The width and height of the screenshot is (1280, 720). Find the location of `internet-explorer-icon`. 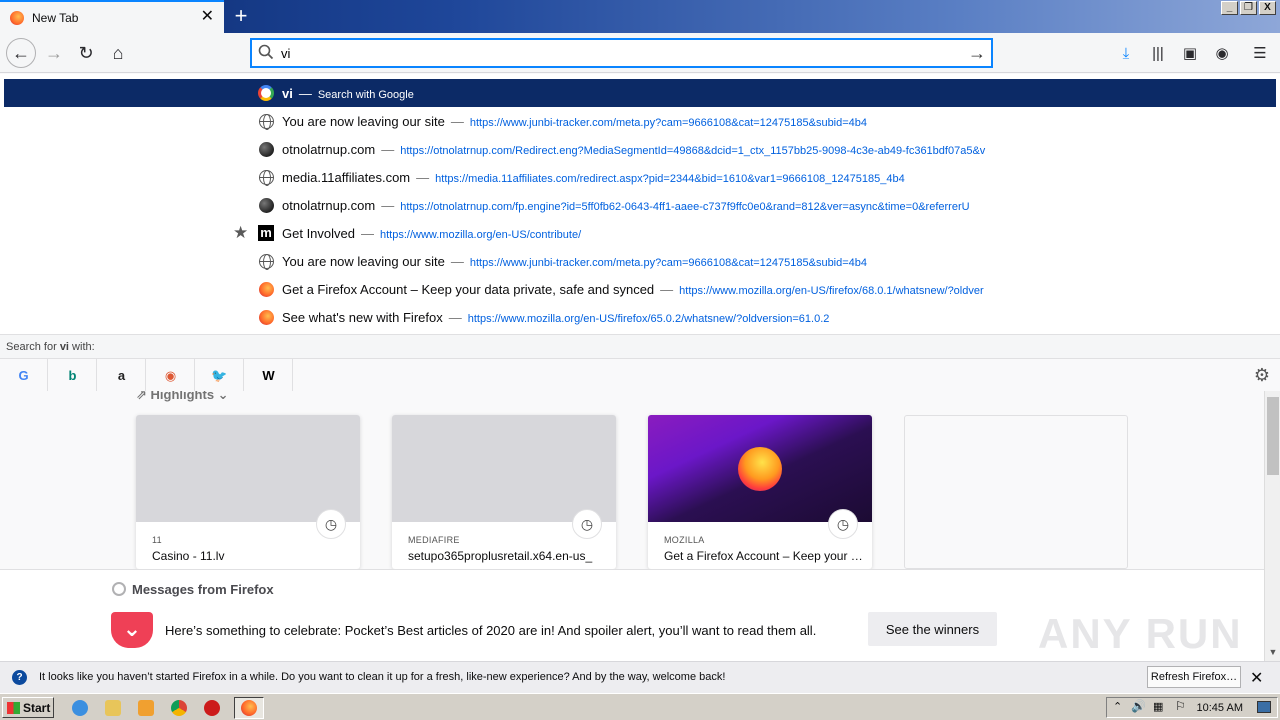

internet-explorer-icon is located at coordinates (80, 708).